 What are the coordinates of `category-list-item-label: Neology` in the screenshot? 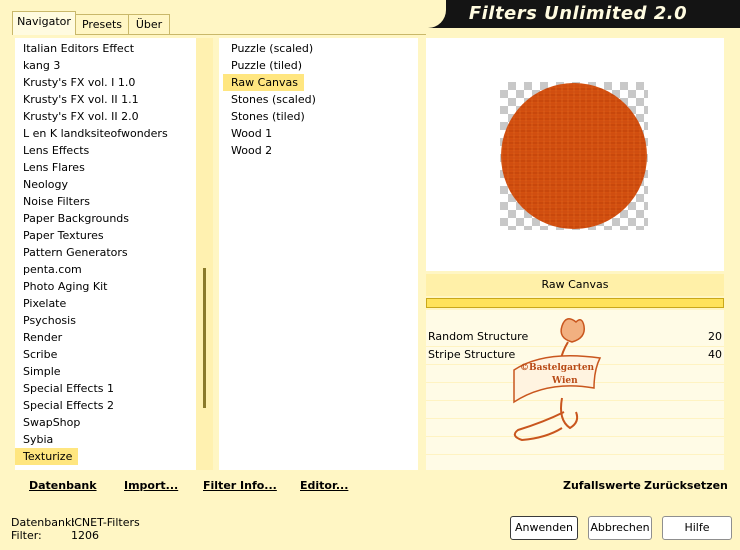 It's located at (46, 184).